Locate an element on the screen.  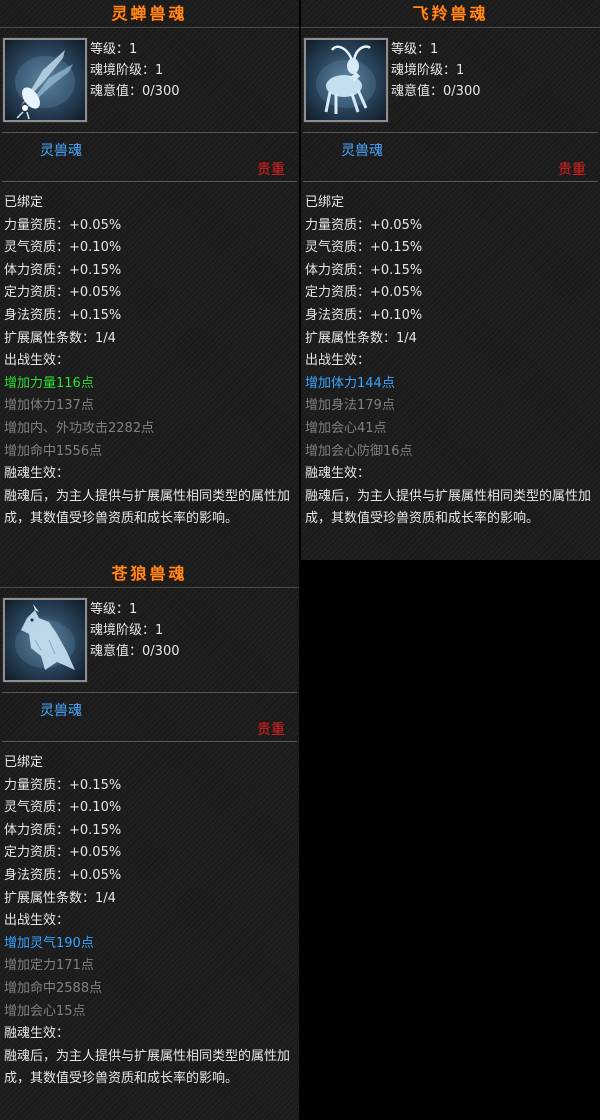
antelope-icon is located at coordinates (346, 80).